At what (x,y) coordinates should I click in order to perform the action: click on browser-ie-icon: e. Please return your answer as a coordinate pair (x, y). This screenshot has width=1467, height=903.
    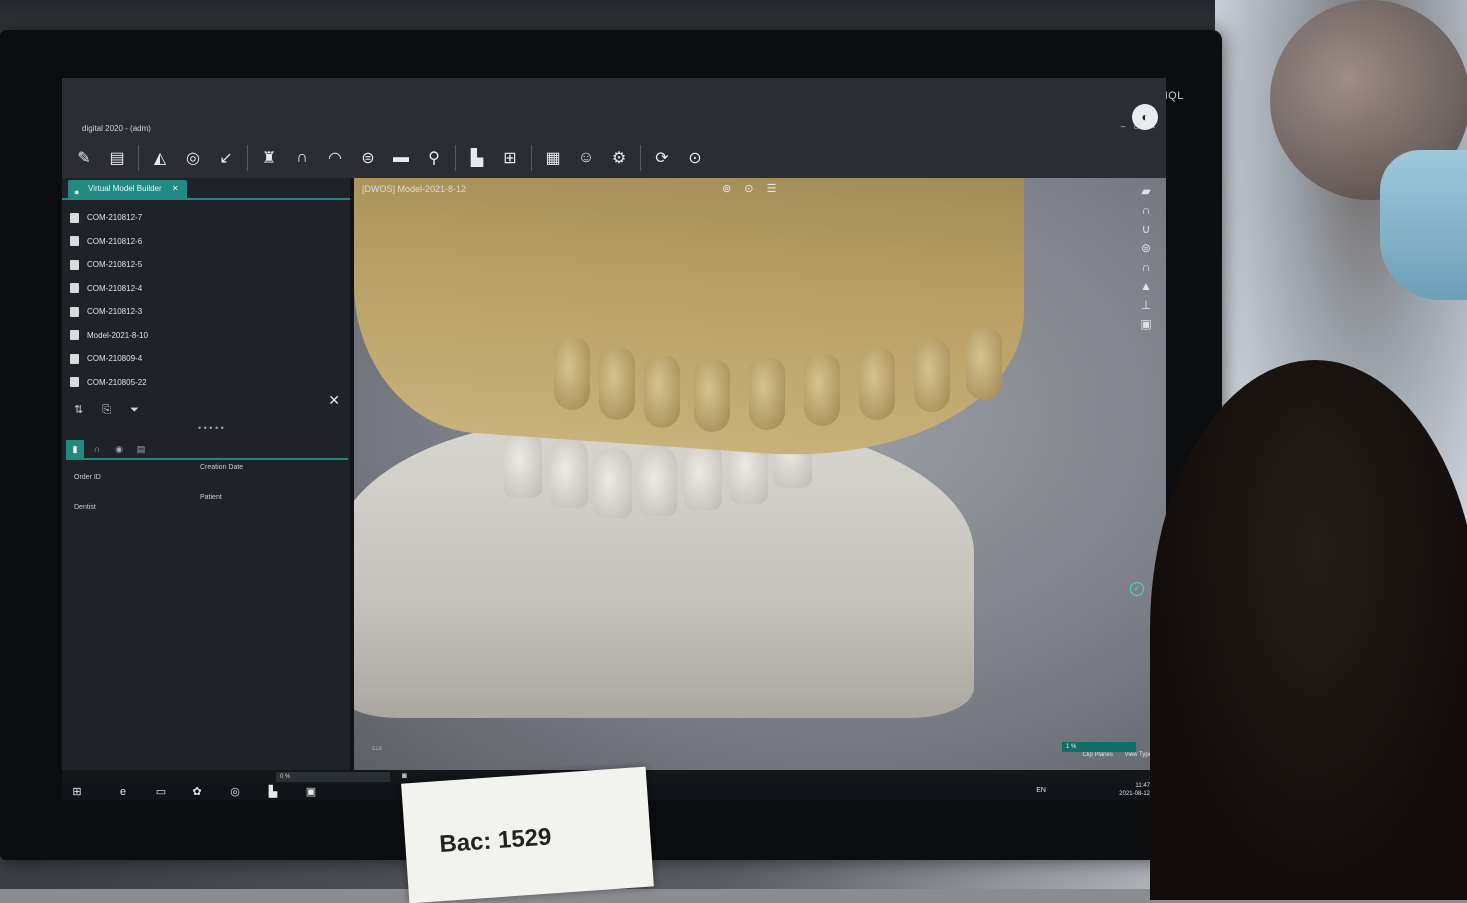
    Looking at the image, I should click on (123, 792).